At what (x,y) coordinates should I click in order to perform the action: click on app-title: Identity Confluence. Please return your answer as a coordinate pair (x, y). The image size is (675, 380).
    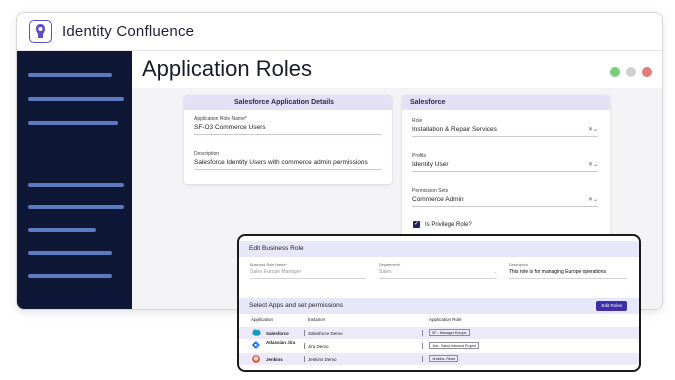
    Looking at the image, I should click on (128, 31).